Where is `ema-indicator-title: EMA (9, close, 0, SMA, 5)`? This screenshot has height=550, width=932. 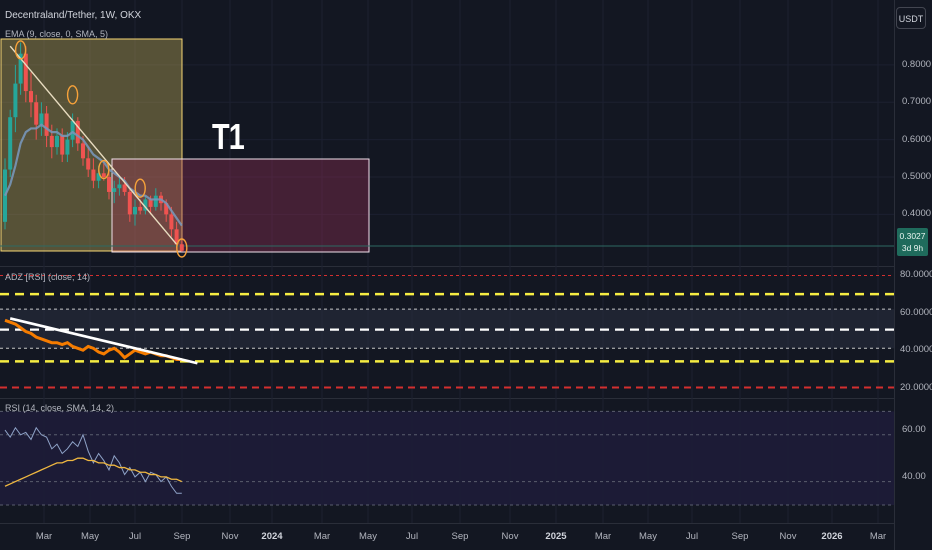
ema-indicator-title: EMA (9, close, 0, SMA, 5) is located at coordinates (56, 34).